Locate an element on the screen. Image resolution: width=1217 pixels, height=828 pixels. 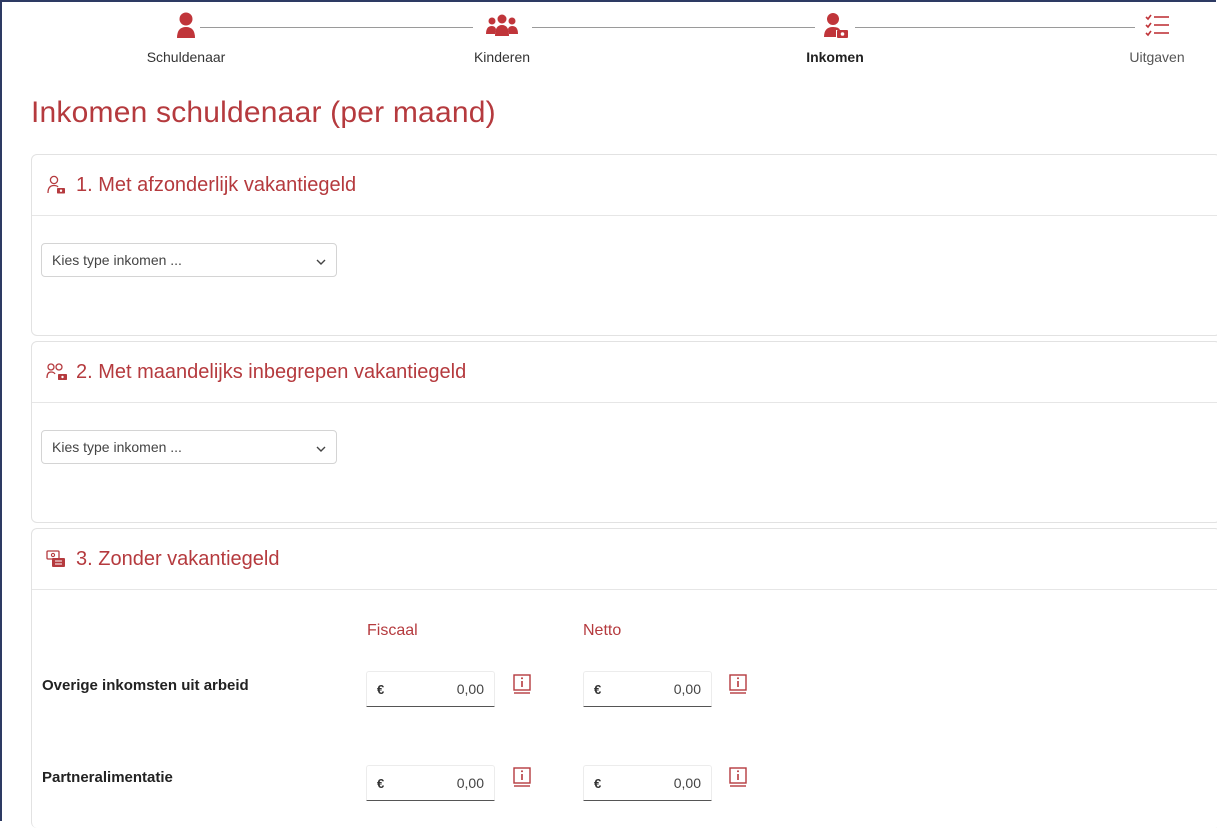
person-money-outline-icon is located at coordinates (57, 185).